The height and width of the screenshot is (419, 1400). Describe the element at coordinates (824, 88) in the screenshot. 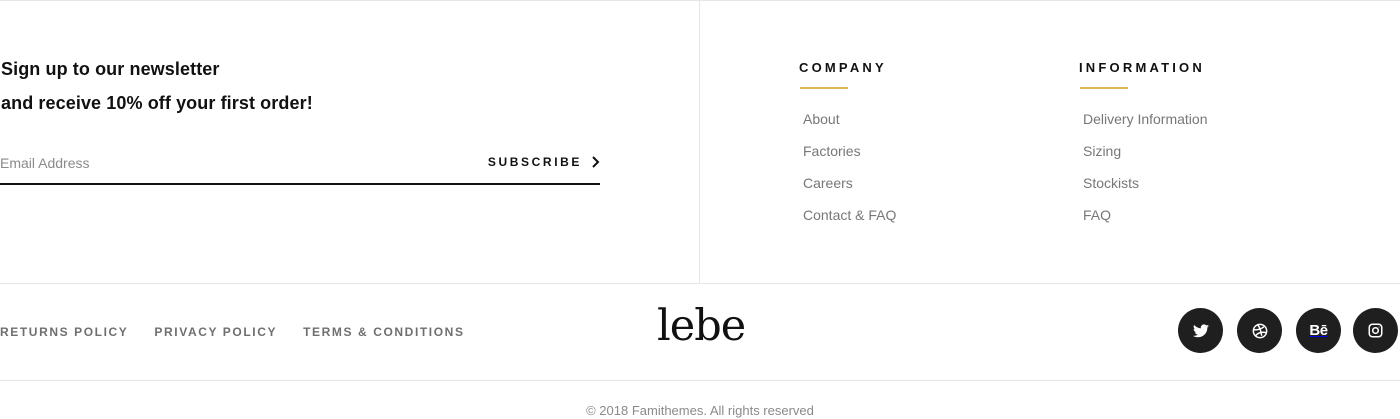

I see `company-title-underline` at that location.